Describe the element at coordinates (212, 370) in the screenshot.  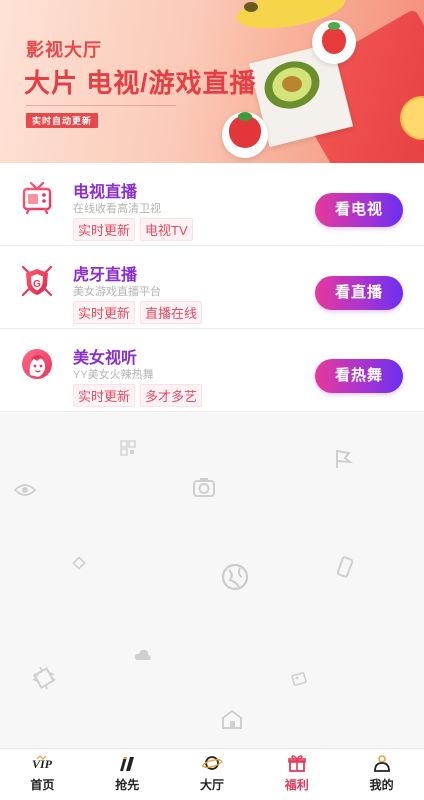
I see `list-item: 美女视听 YY美女火辣热舞 实时更新 多才多艺 看热舞` at that location.